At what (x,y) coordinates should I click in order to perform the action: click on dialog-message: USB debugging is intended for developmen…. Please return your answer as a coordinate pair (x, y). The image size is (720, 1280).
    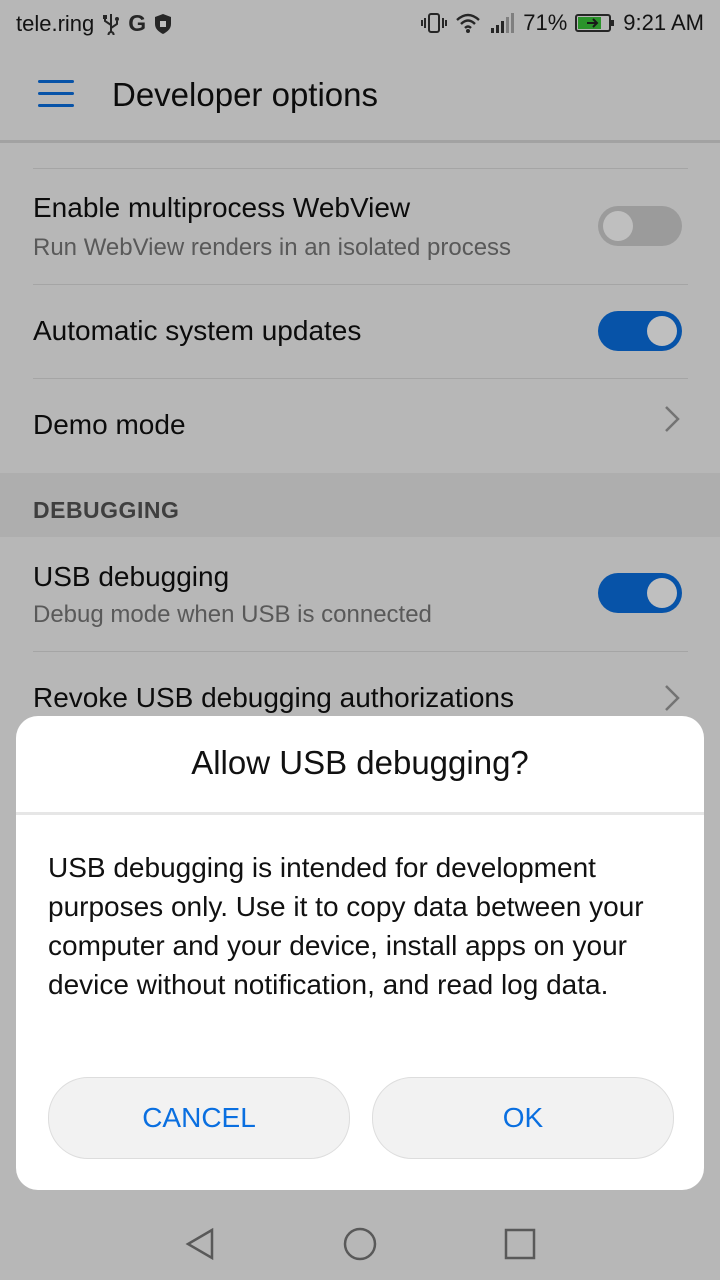
    Looking at the image, I should click on (346, 926).